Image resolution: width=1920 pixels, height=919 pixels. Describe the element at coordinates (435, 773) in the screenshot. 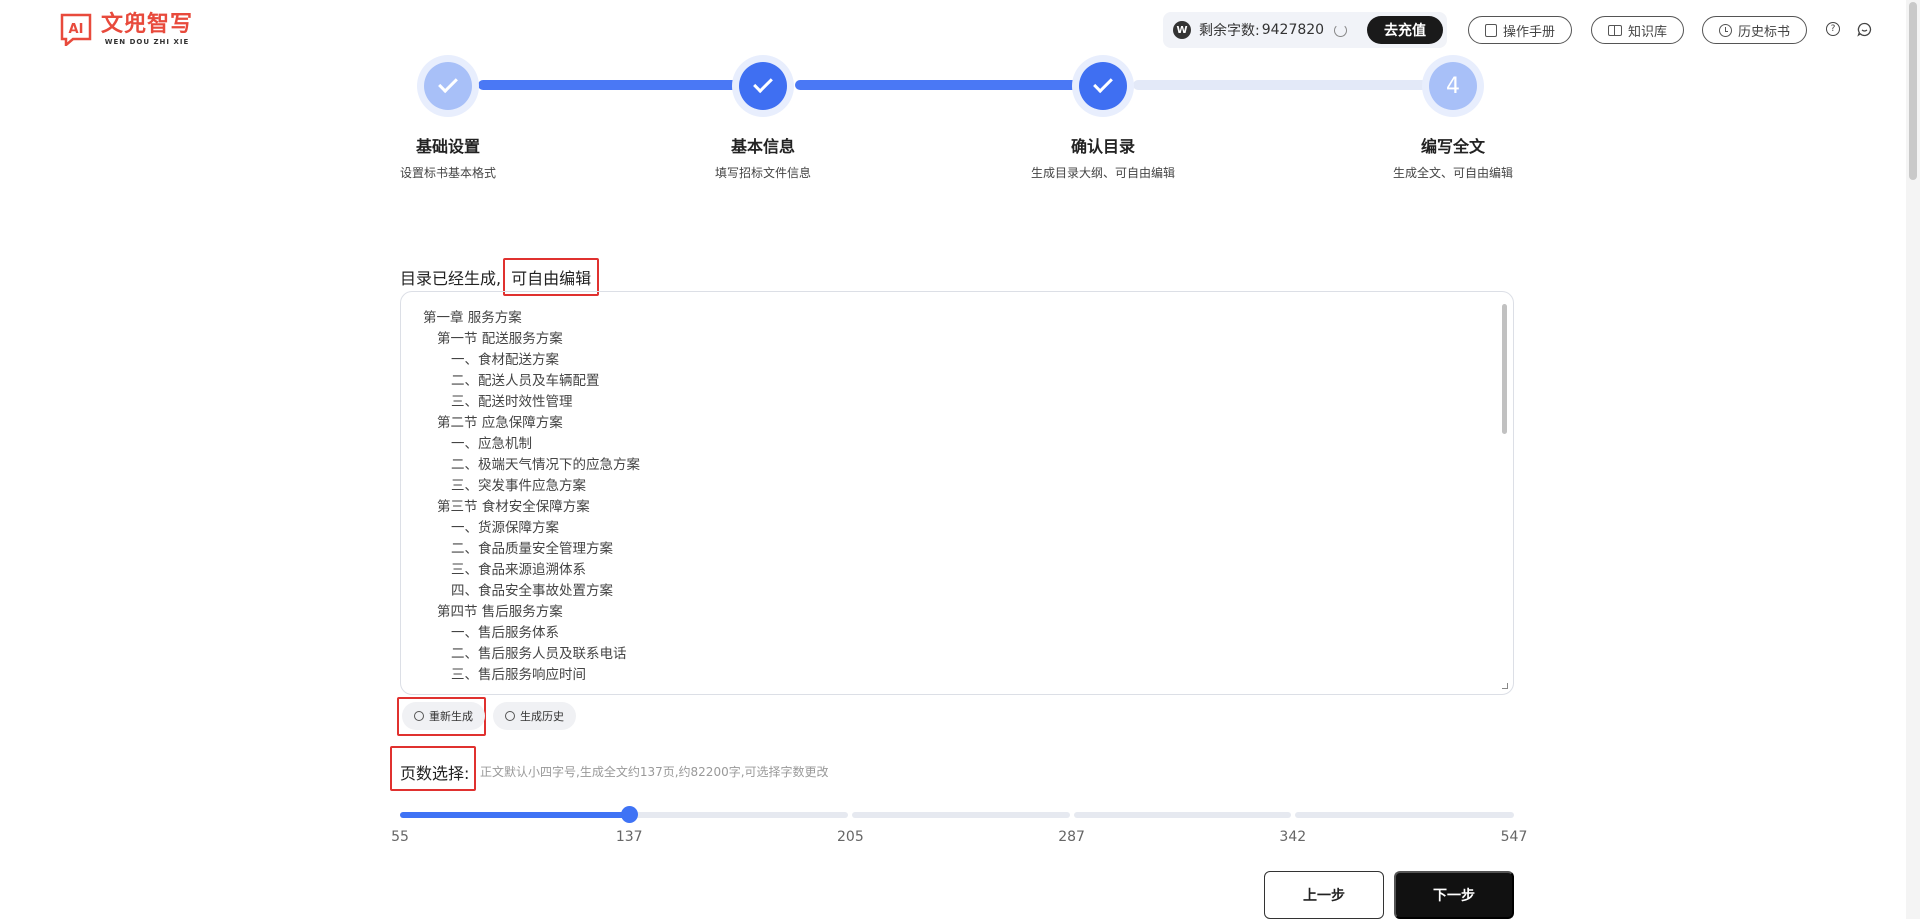

I see `page-select-label: 页数选择:` at that location.